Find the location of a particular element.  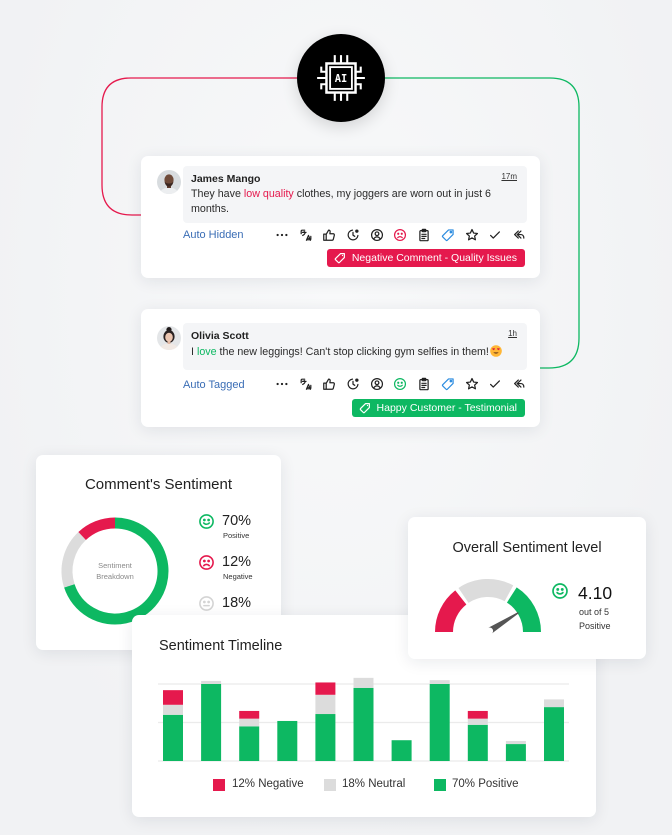

auto-tagged-status-link: Auto Tagged is located at coordinates (214, 385).